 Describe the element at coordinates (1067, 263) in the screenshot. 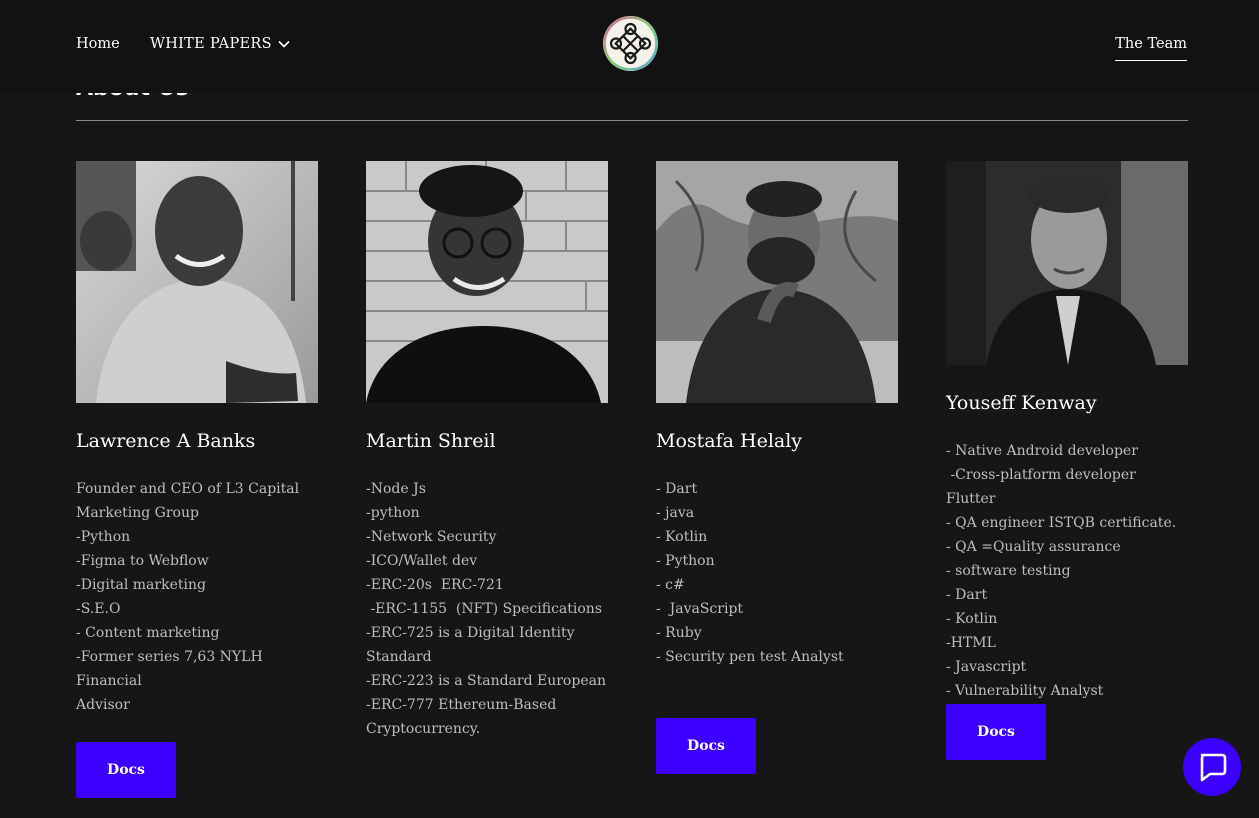

I see `youseff-photo` at that location.